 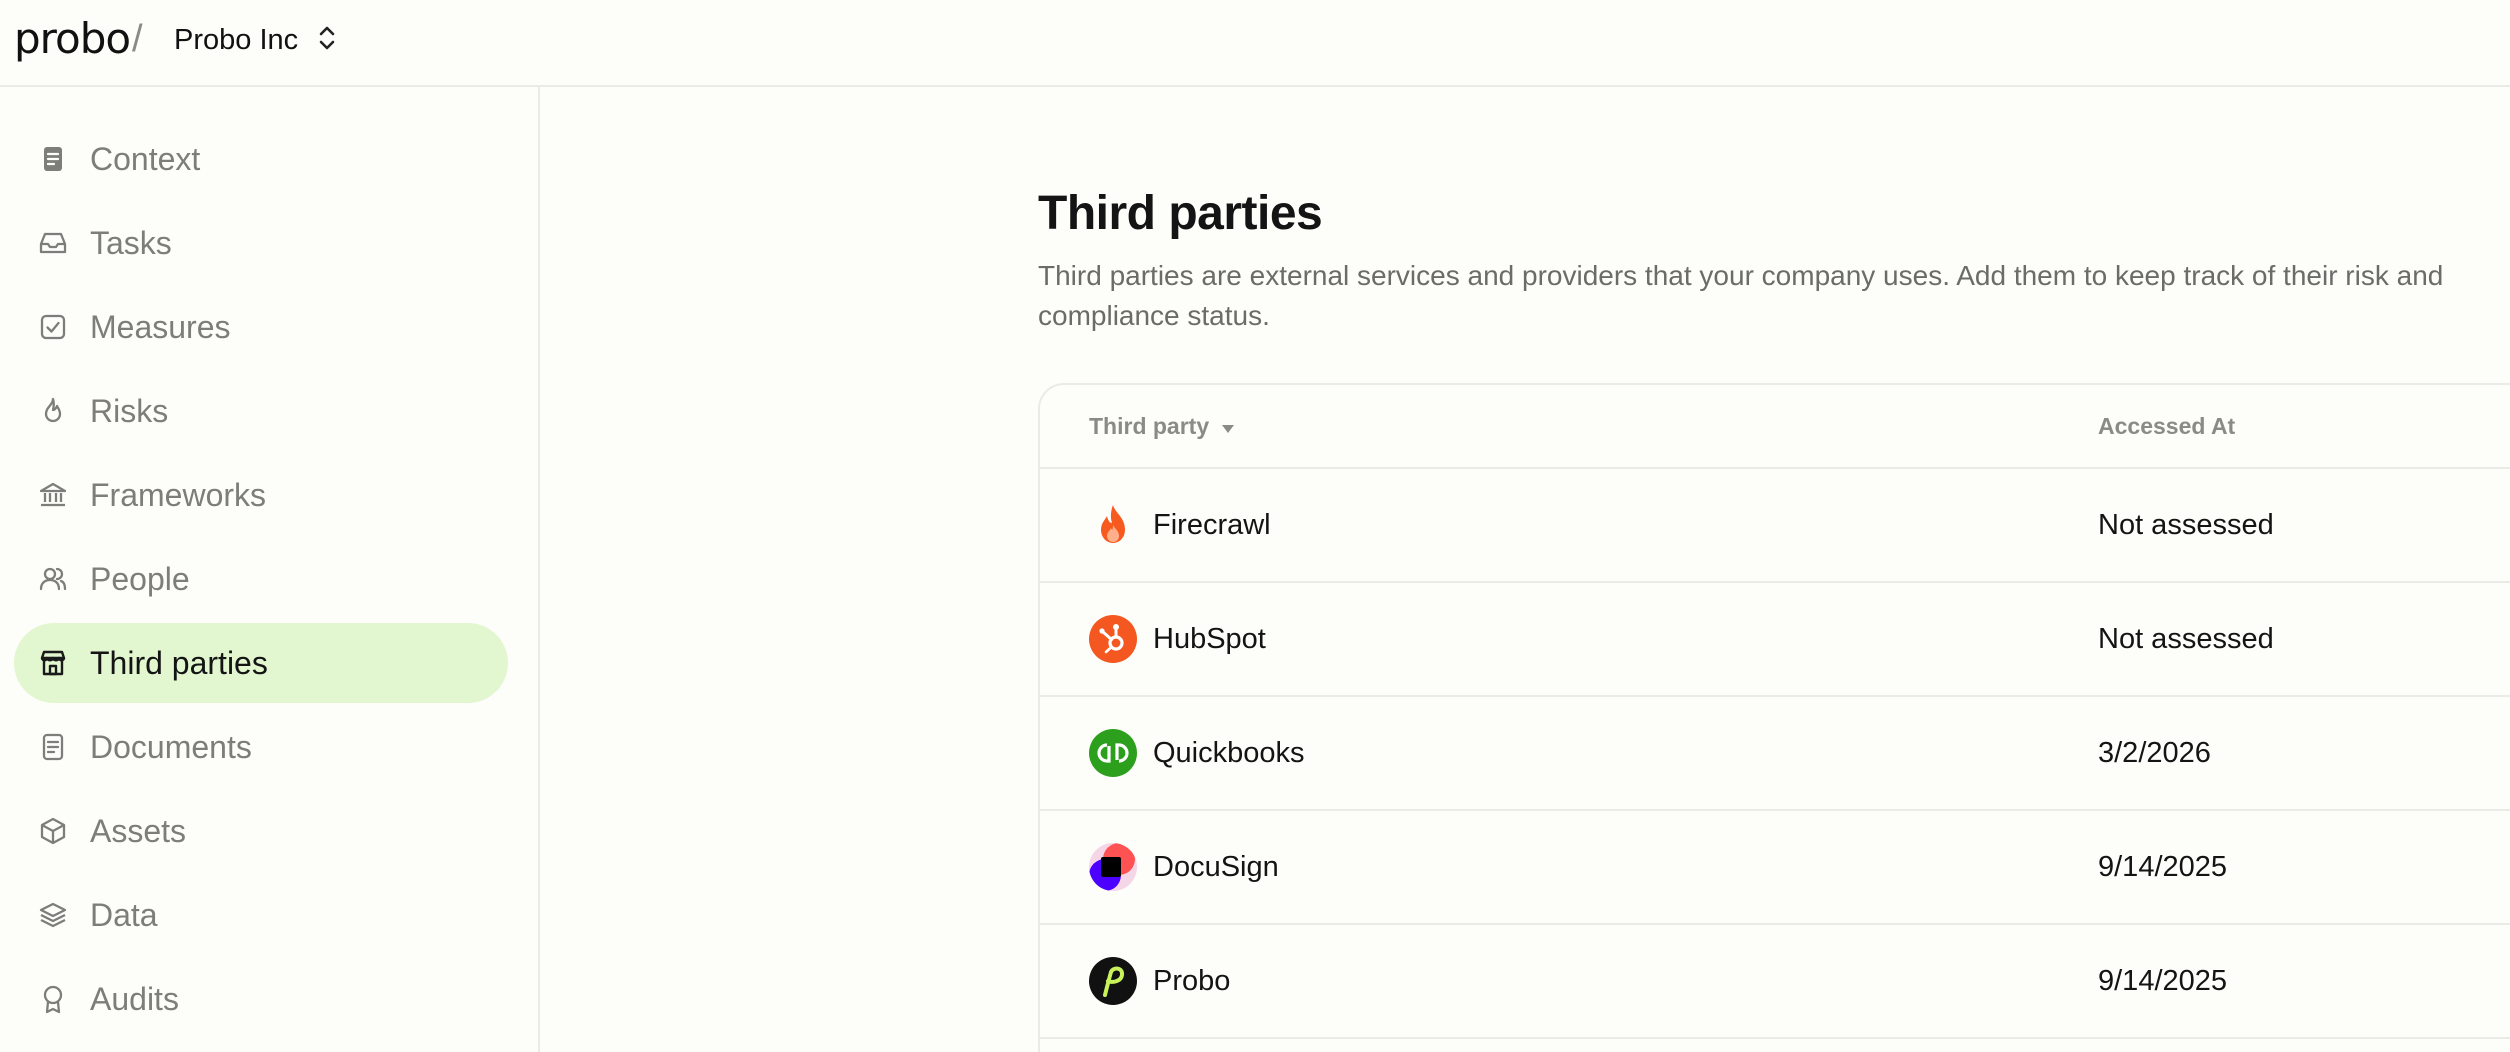 I want to click on column-header-third-party: Third party, so click(x=1162, y=426).